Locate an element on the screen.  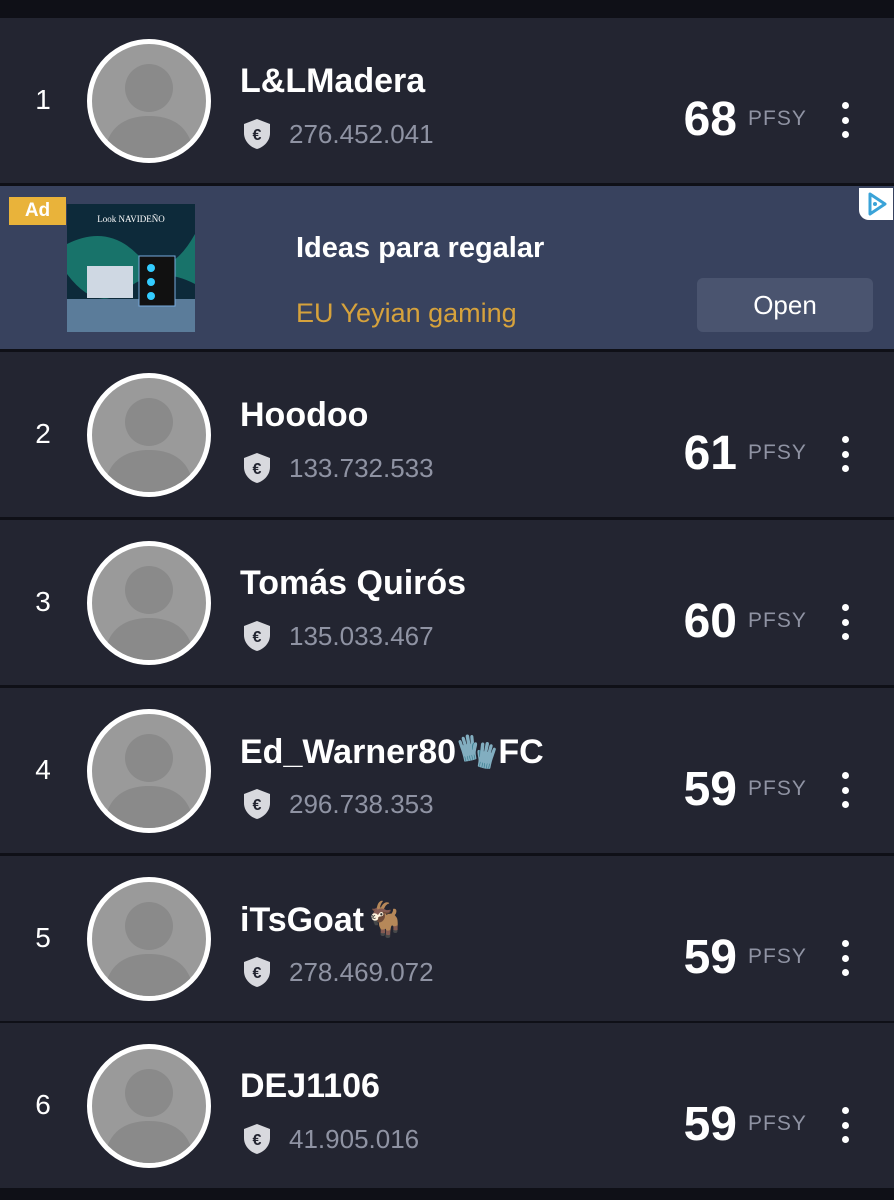
rank-number: 5 is located at coordinates (43, 937).